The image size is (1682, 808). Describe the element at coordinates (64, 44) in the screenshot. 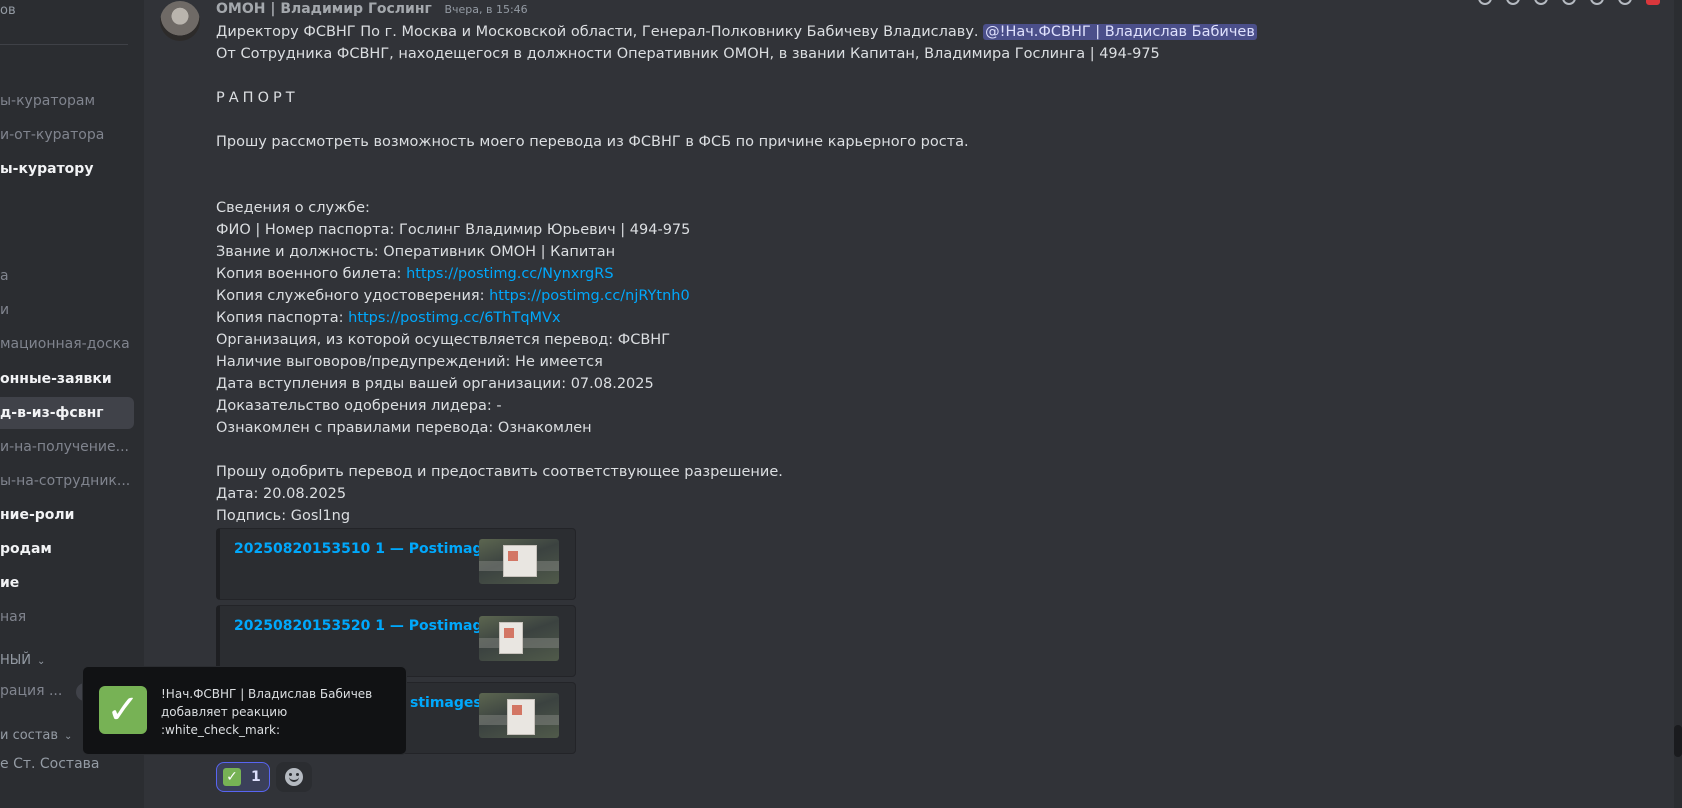

I see `sidebar-divider` at that location.